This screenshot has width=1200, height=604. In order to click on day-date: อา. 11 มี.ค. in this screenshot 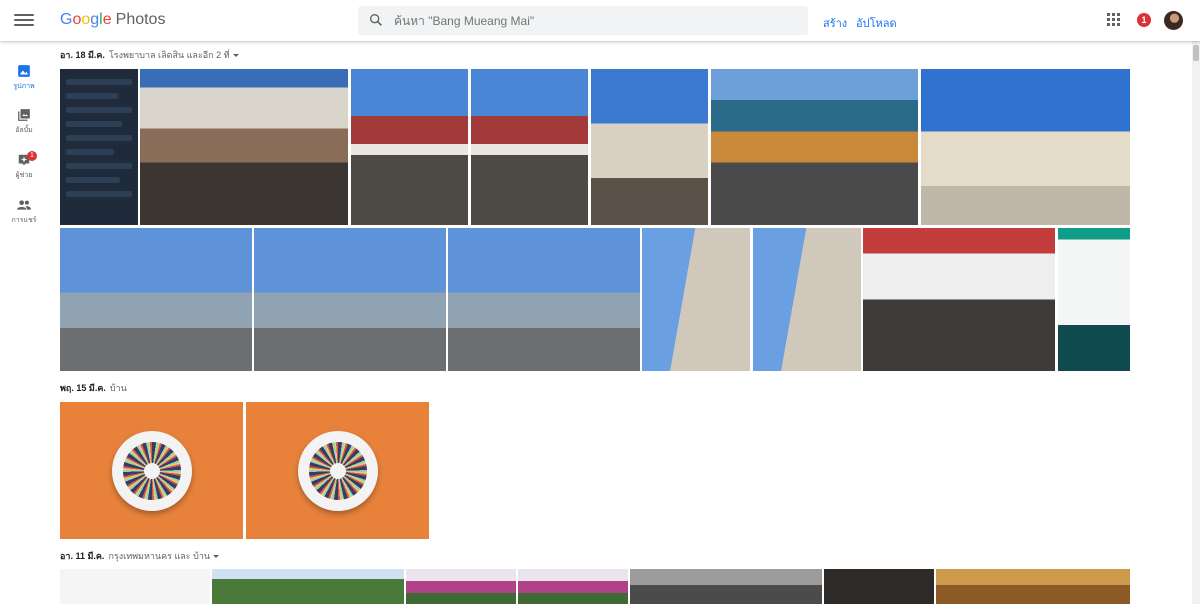, I will do `click(82, 556)`.